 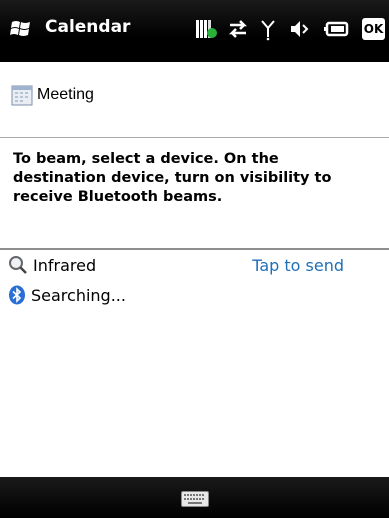 I want to click on search-icon, so click(x=18, y=265).